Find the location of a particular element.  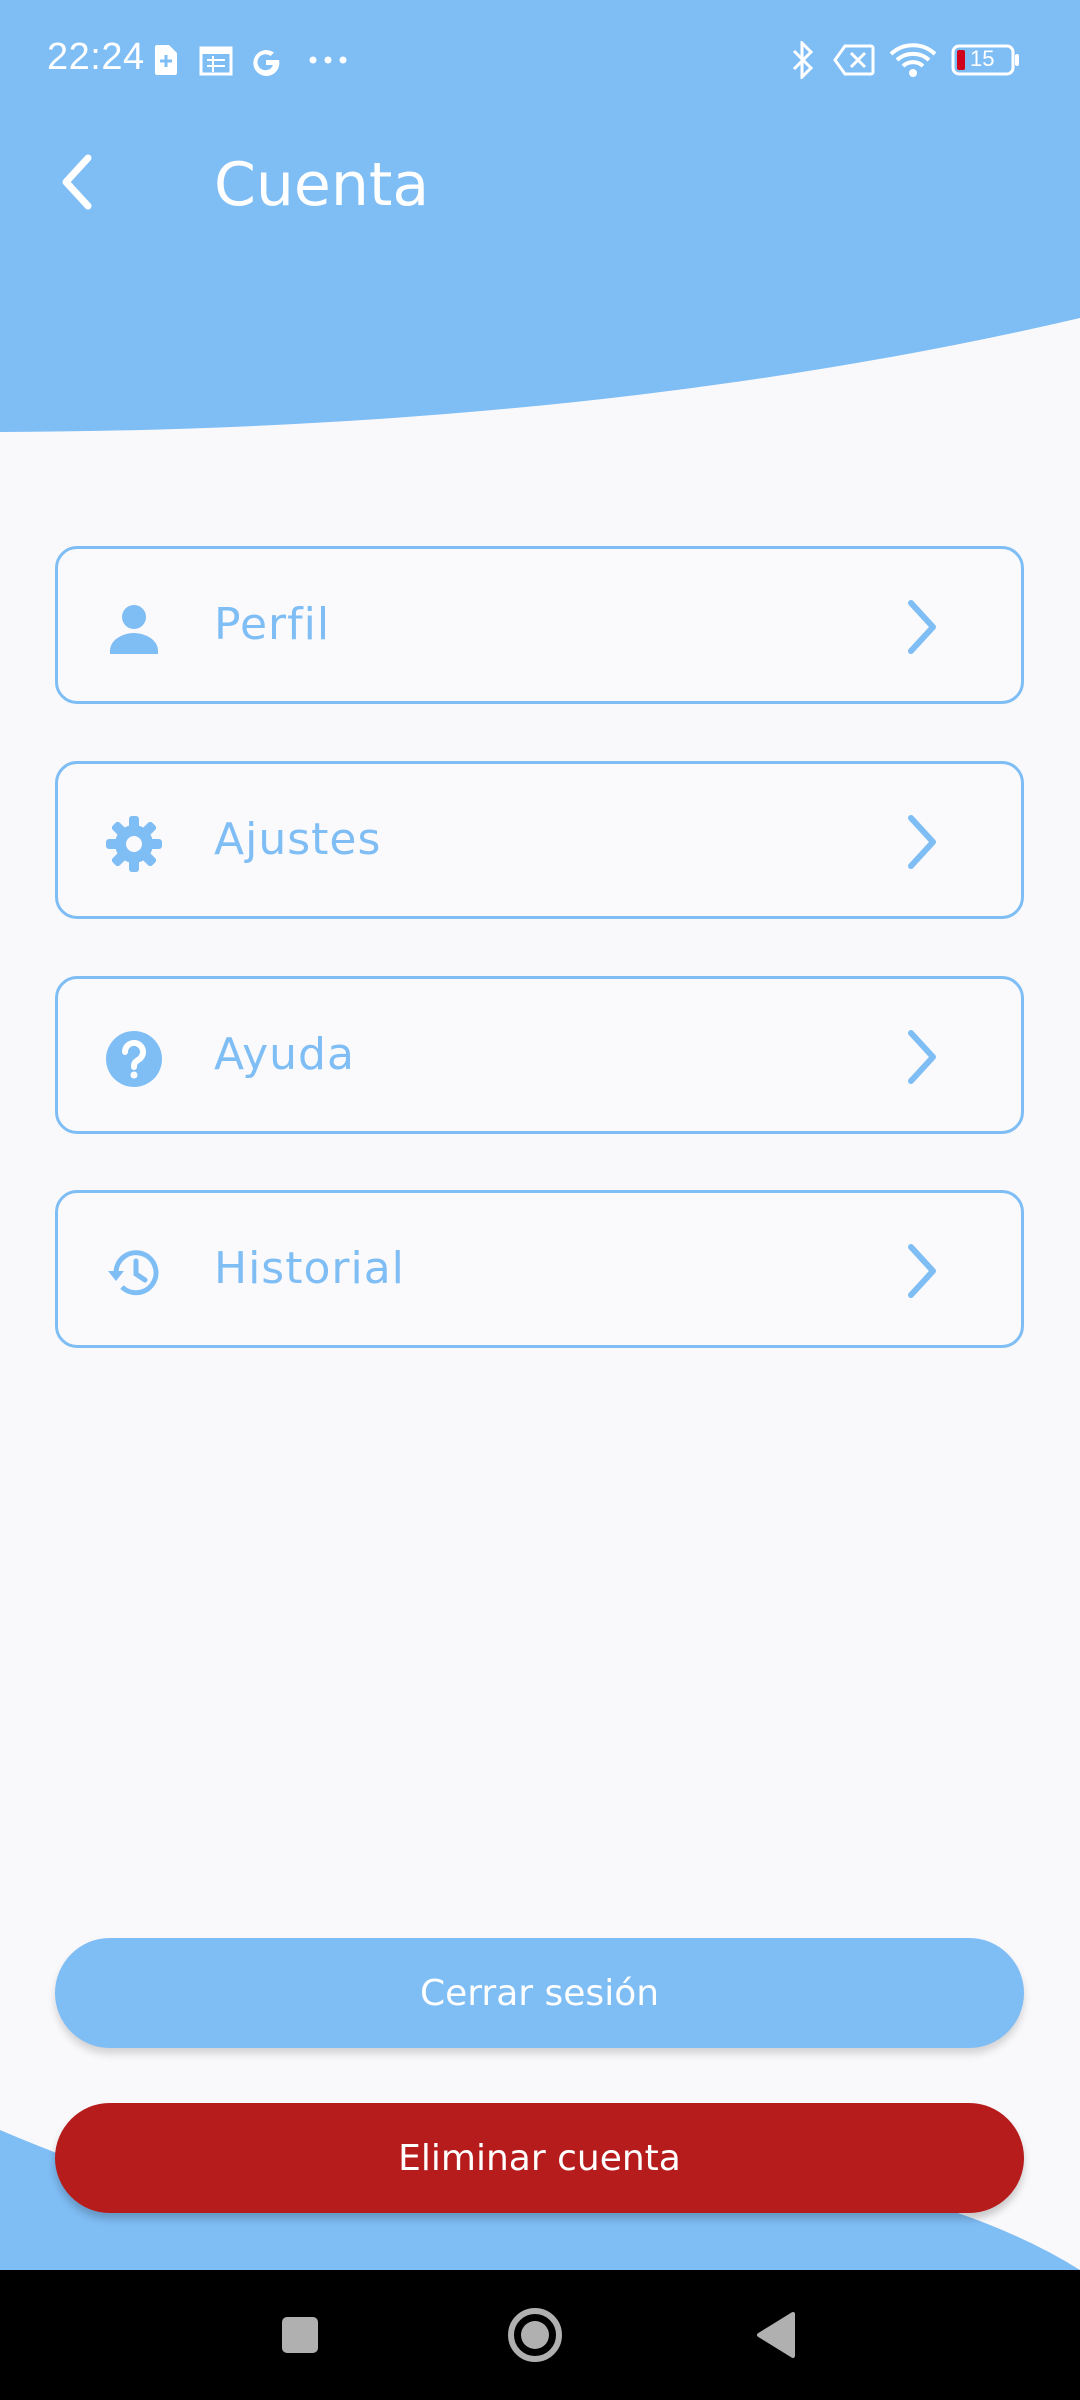

menu-item-ayuda: Ayuda is located at coordinates (539, 1055).